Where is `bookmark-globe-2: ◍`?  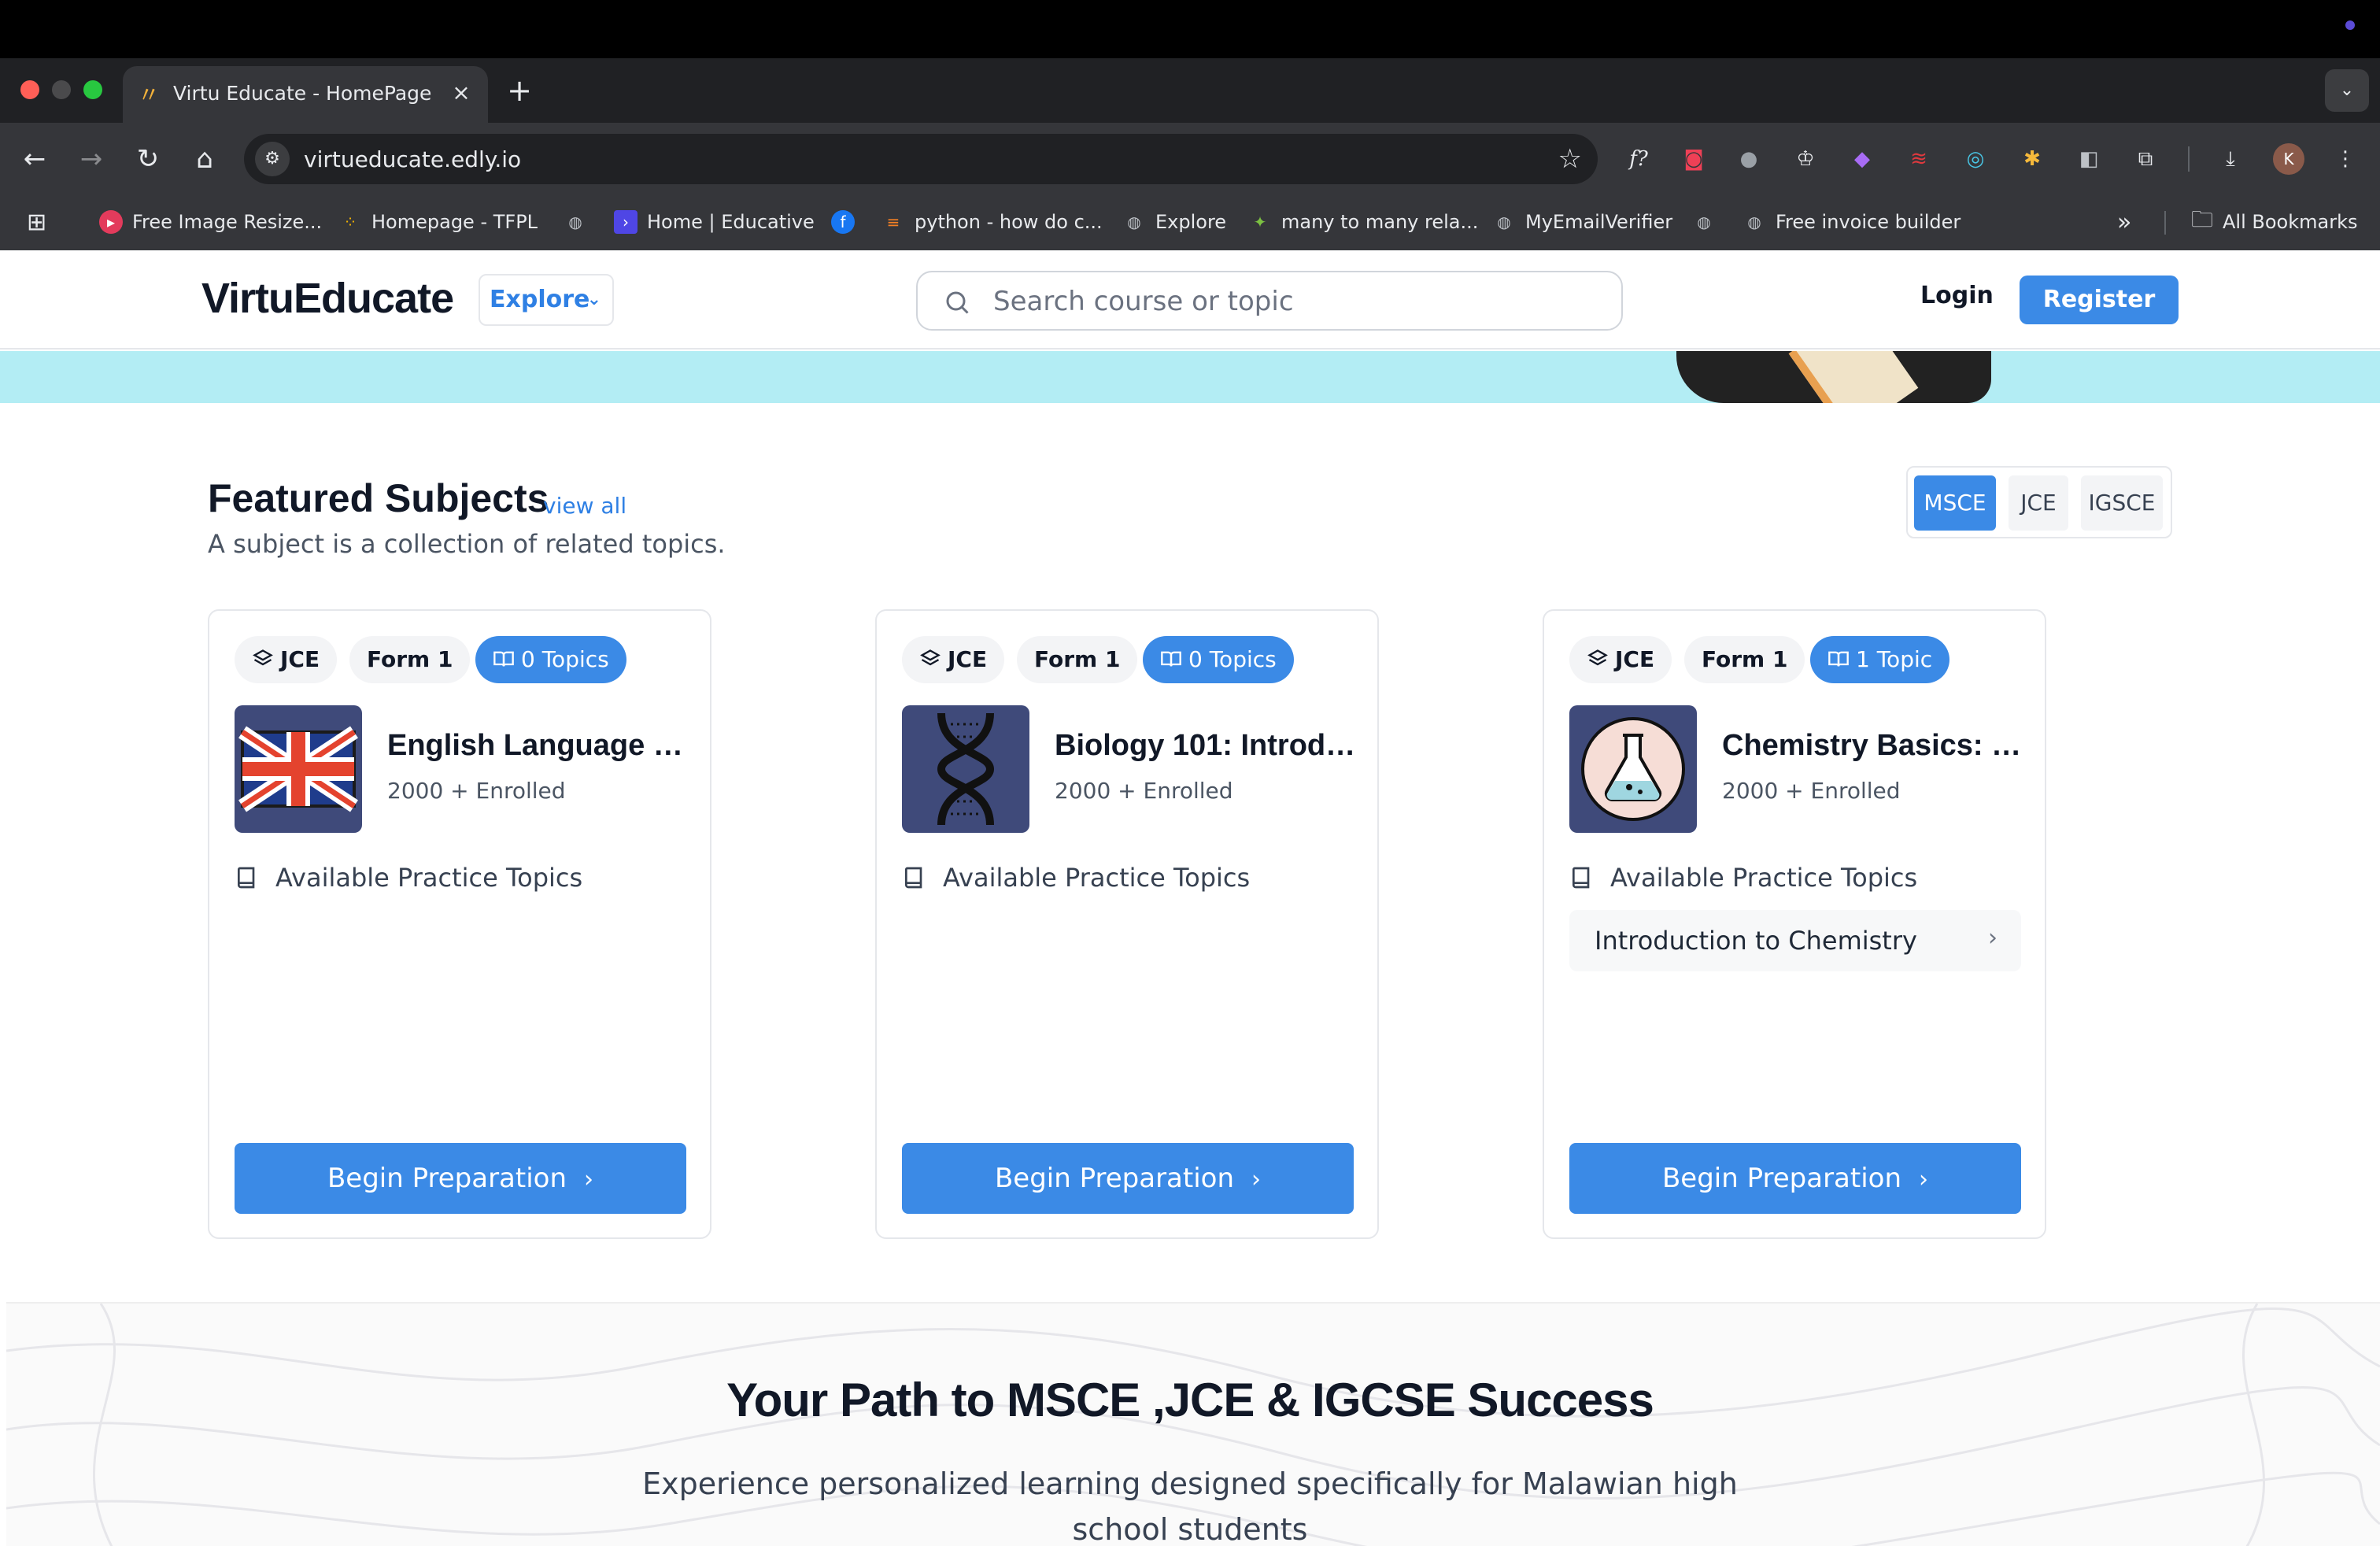 bookmark-globe-2: ◍ is located at coordinates (1704, 222).